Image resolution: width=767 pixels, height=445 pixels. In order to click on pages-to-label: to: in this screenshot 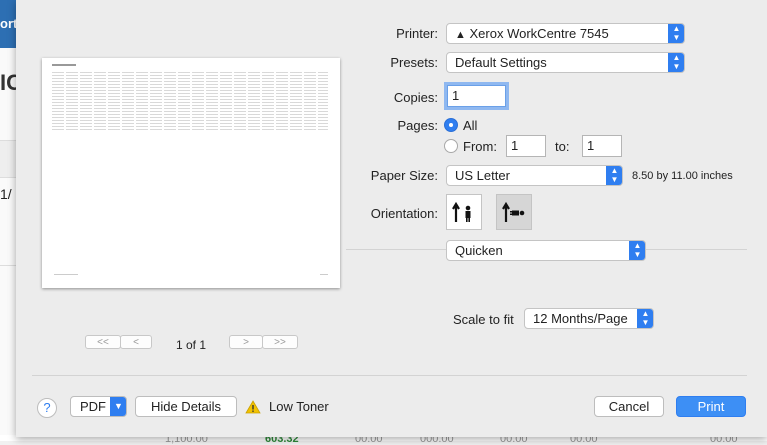, I will do `click(562, 146)`.